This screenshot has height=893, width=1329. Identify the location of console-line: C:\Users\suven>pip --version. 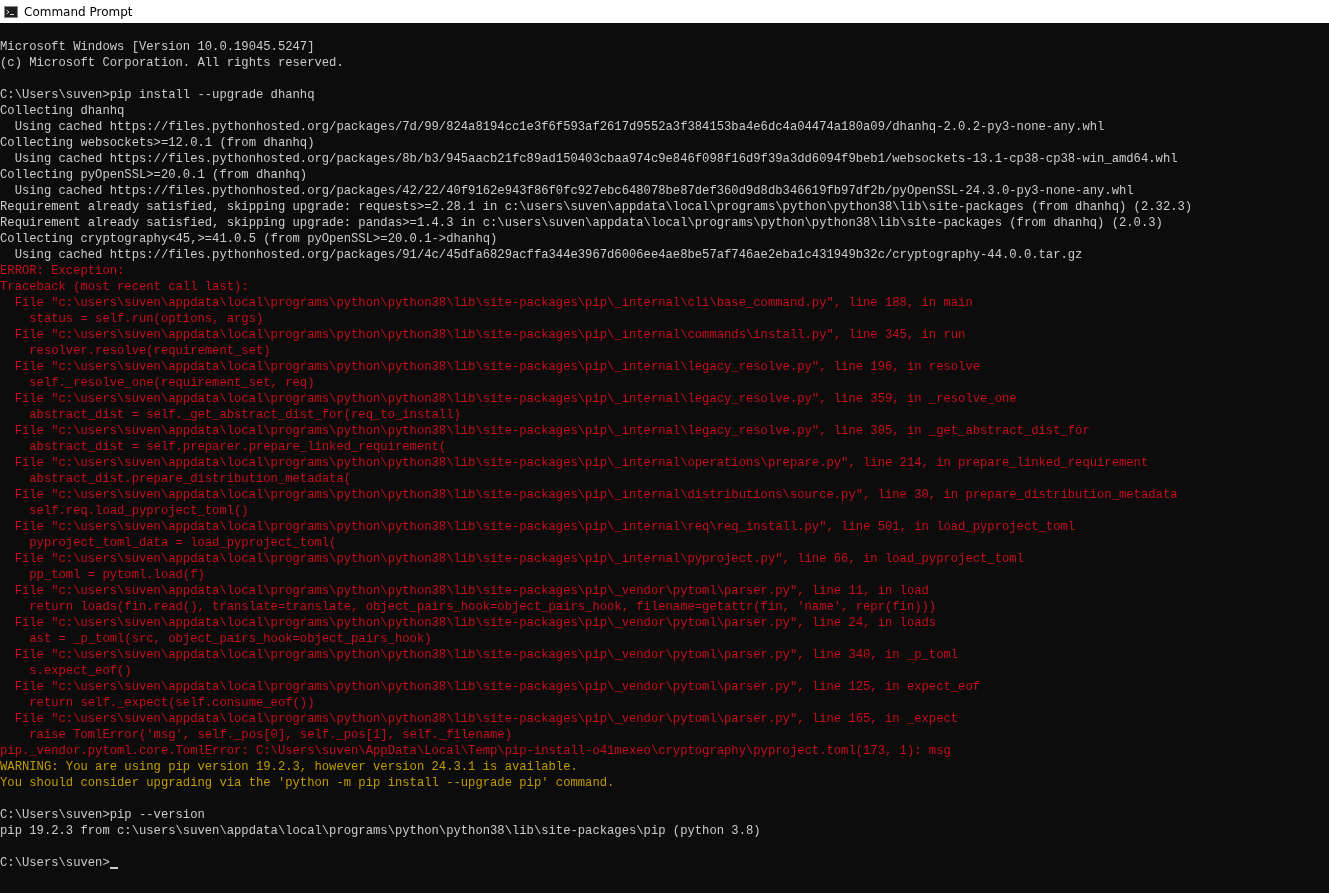
(102, 815).